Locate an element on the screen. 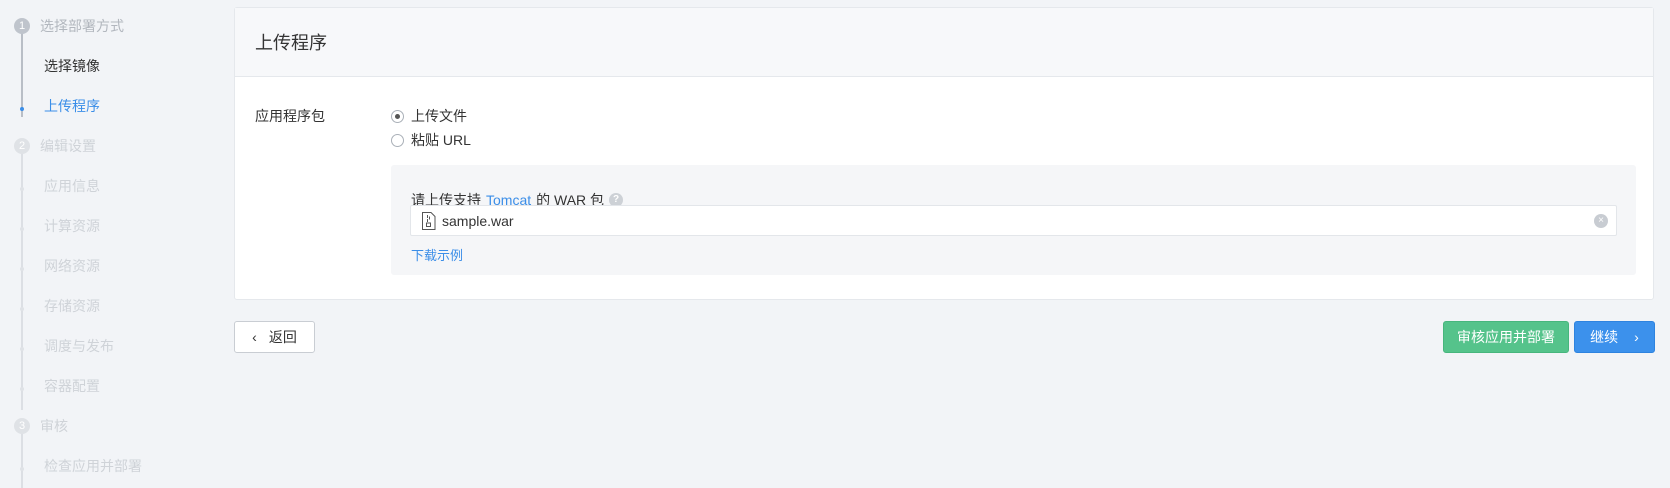 The height and width of the screenshot is (488, 1670). continue-button-label: 继续 is located at coordinates (1604, 337).